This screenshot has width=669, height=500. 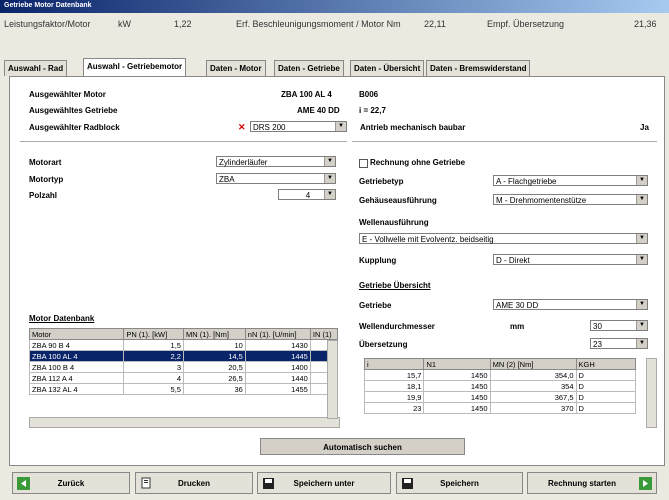 What do you see at coordinates (76, 389) in the screenshot?
I see `cell-motor: ZBA 132 AL 4` at bounding box center [76, 389].